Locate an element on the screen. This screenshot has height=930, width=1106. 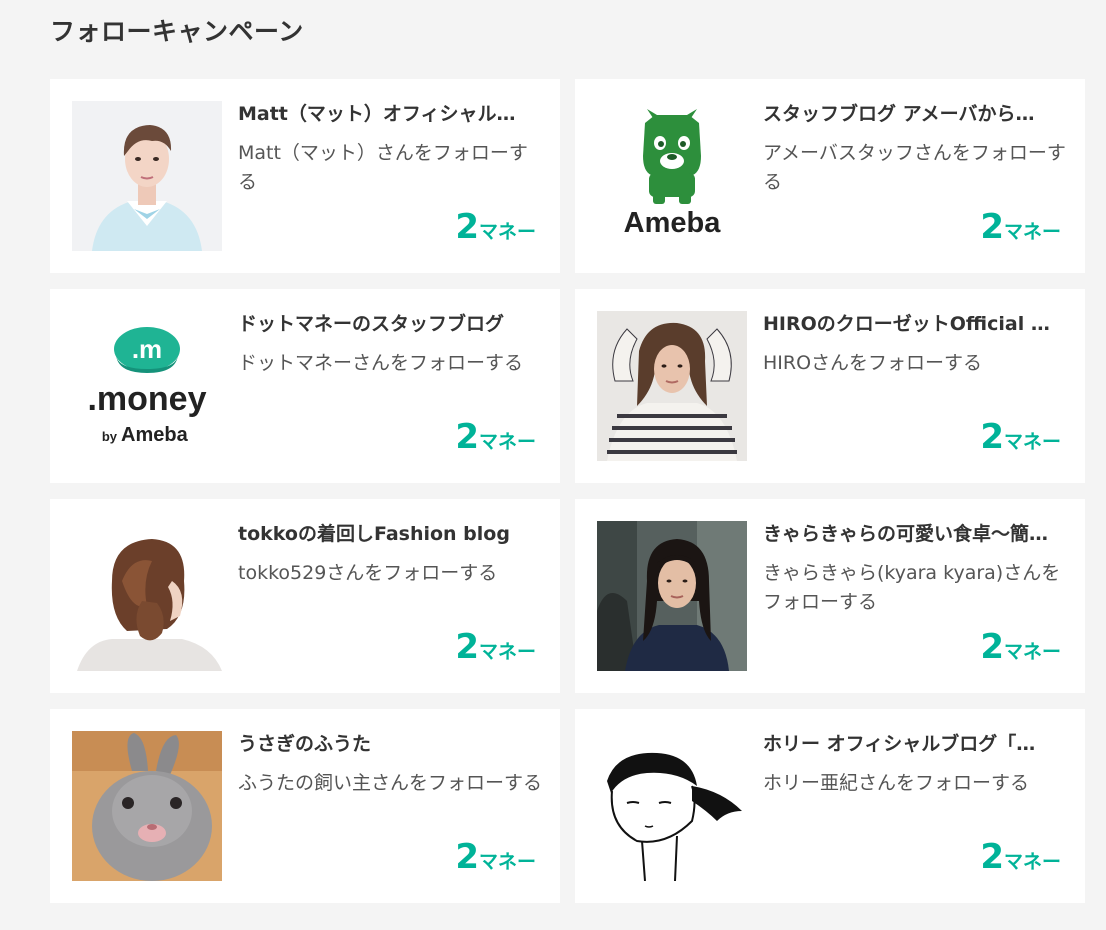
campaign-description: ホリー亜紀さんをフォローする is located at coordinates (896, 783).